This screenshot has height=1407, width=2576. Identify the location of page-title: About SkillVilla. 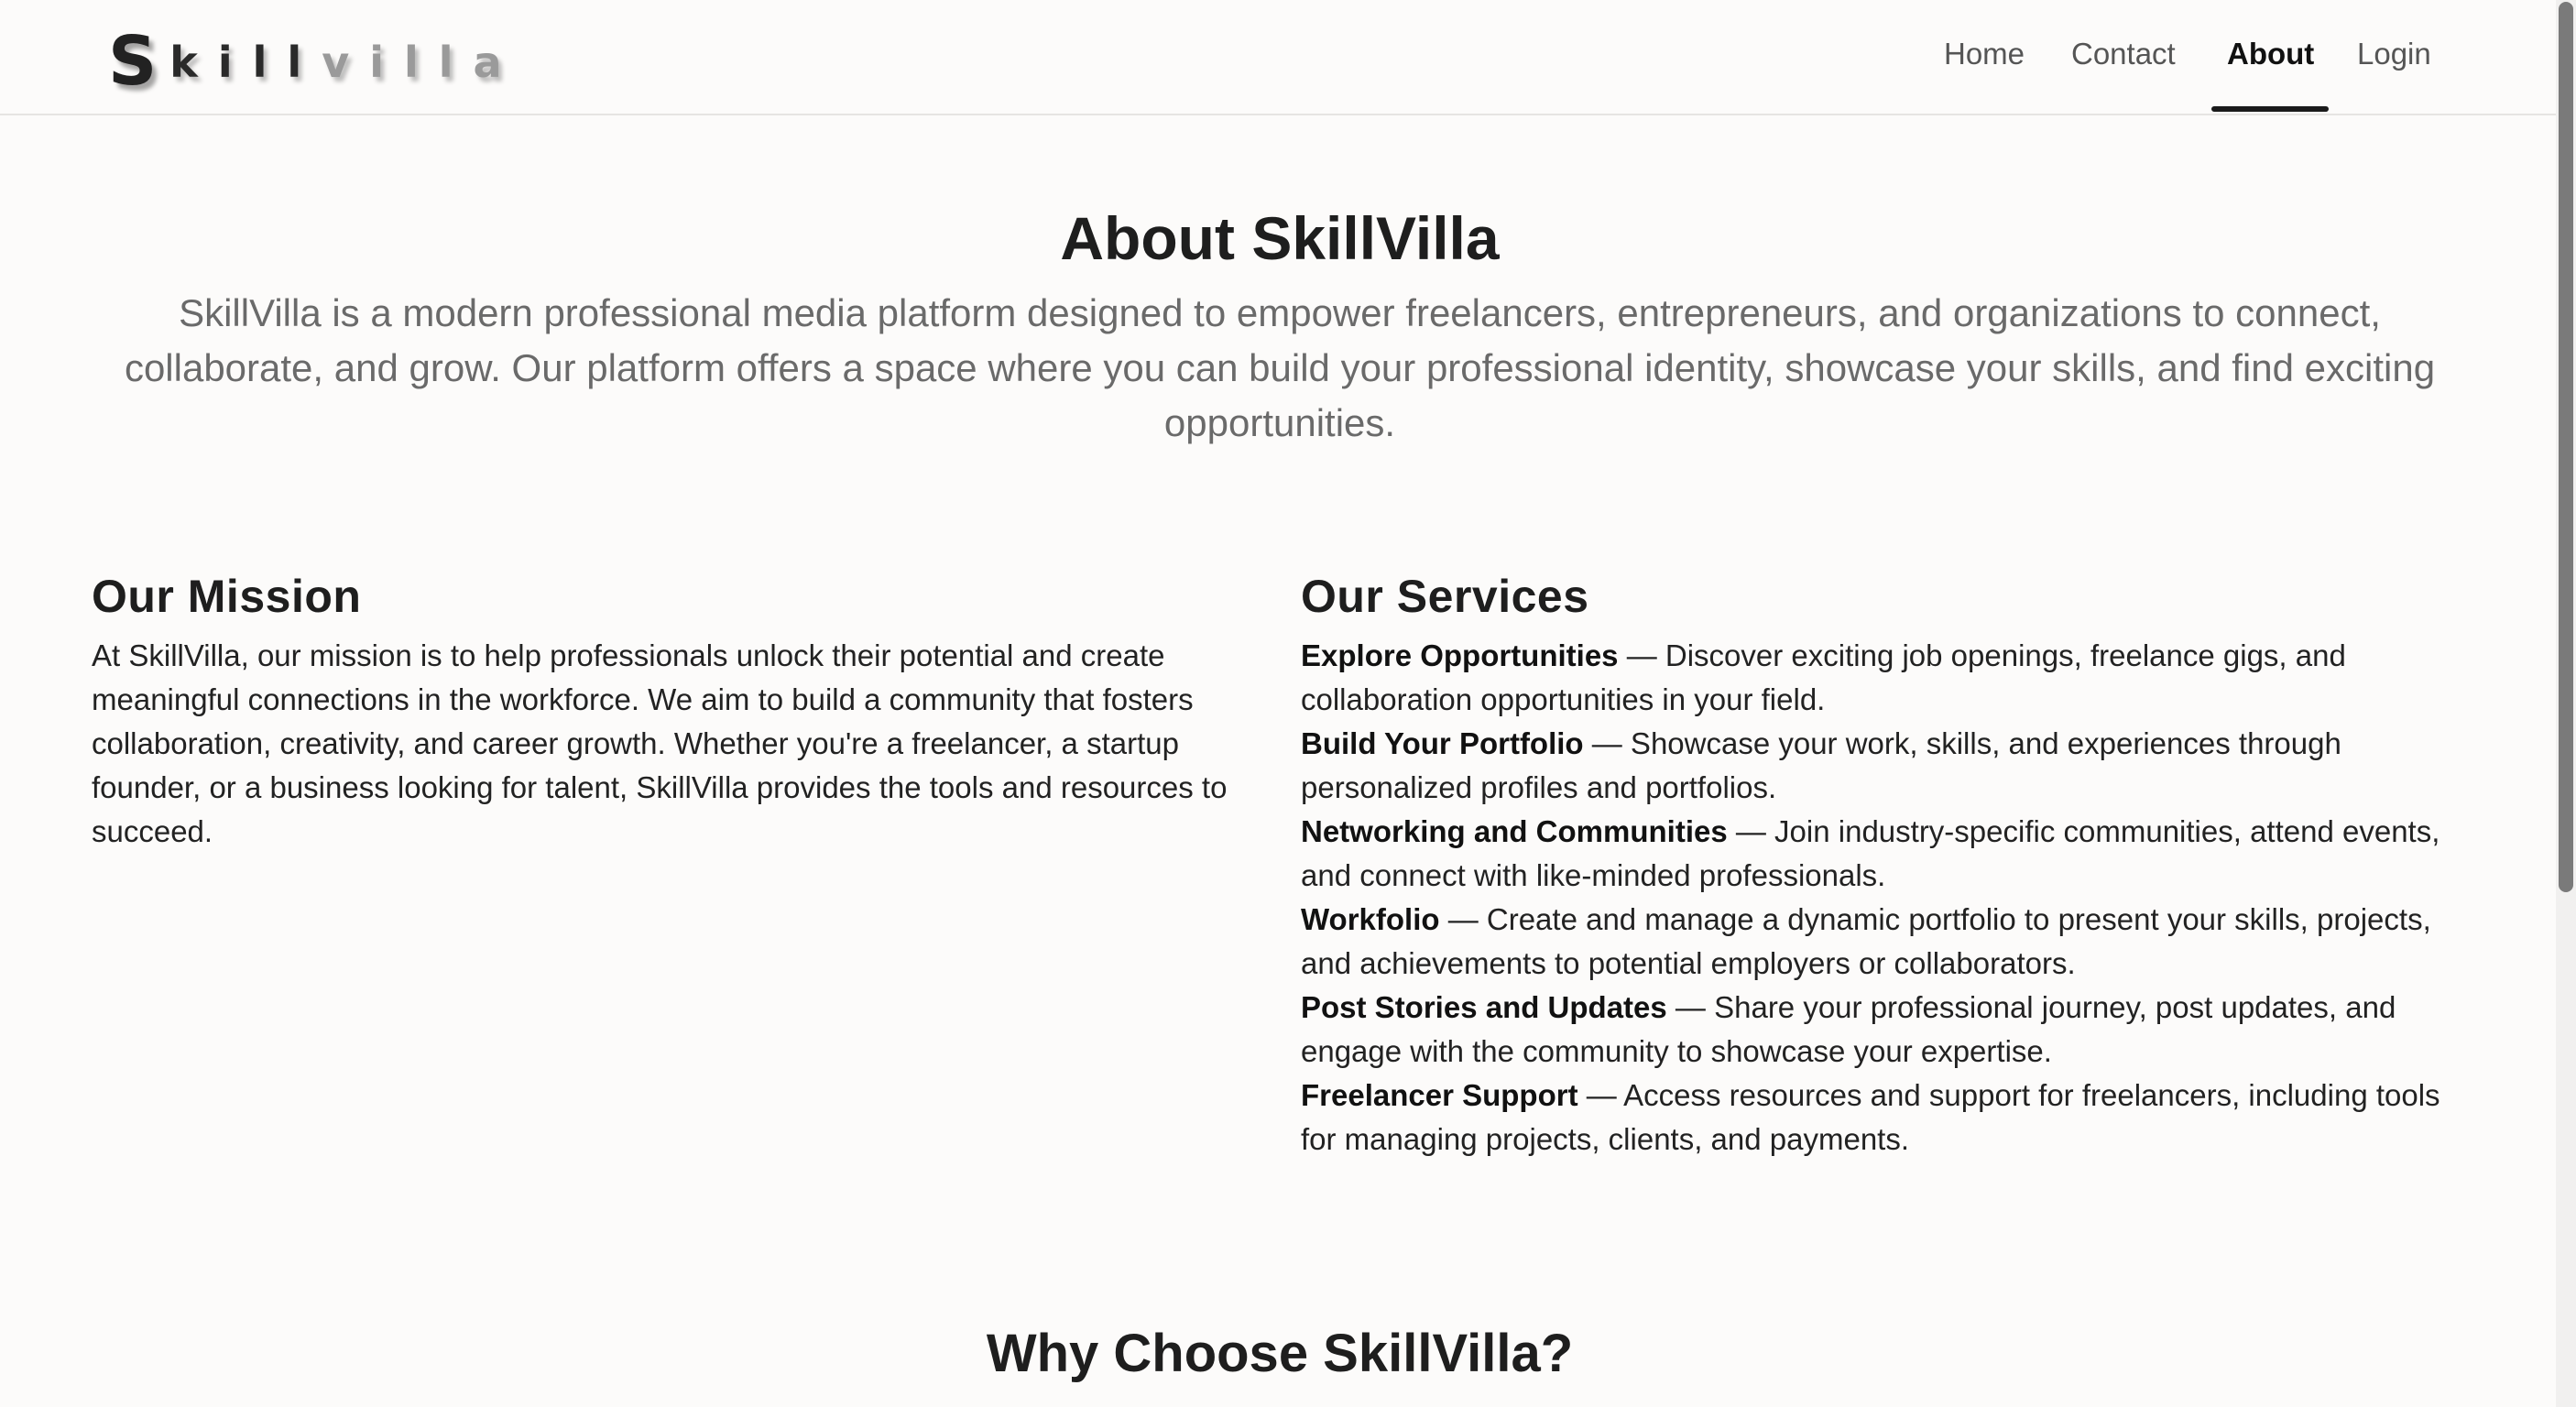
(1280, 238).